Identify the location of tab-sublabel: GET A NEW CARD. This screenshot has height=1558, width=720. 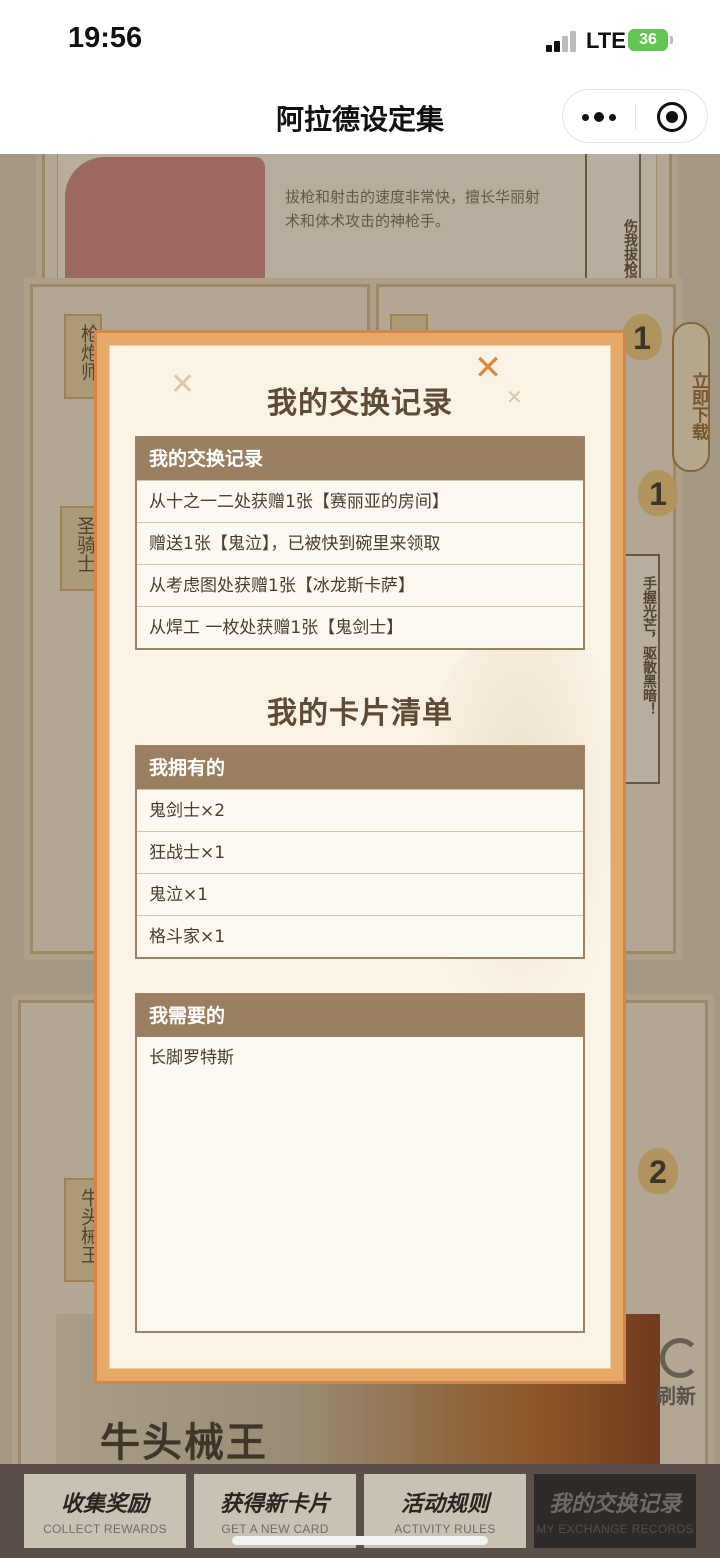
(275, 1529).